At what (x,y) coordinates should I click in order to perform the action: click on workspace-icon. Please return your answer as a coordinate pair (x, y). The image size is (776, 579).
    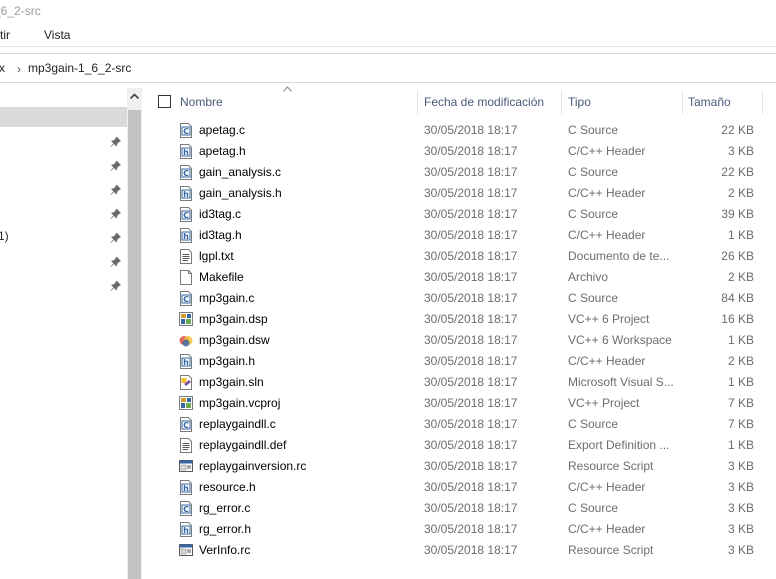
    Looking at the image, I should click on (186, 340).